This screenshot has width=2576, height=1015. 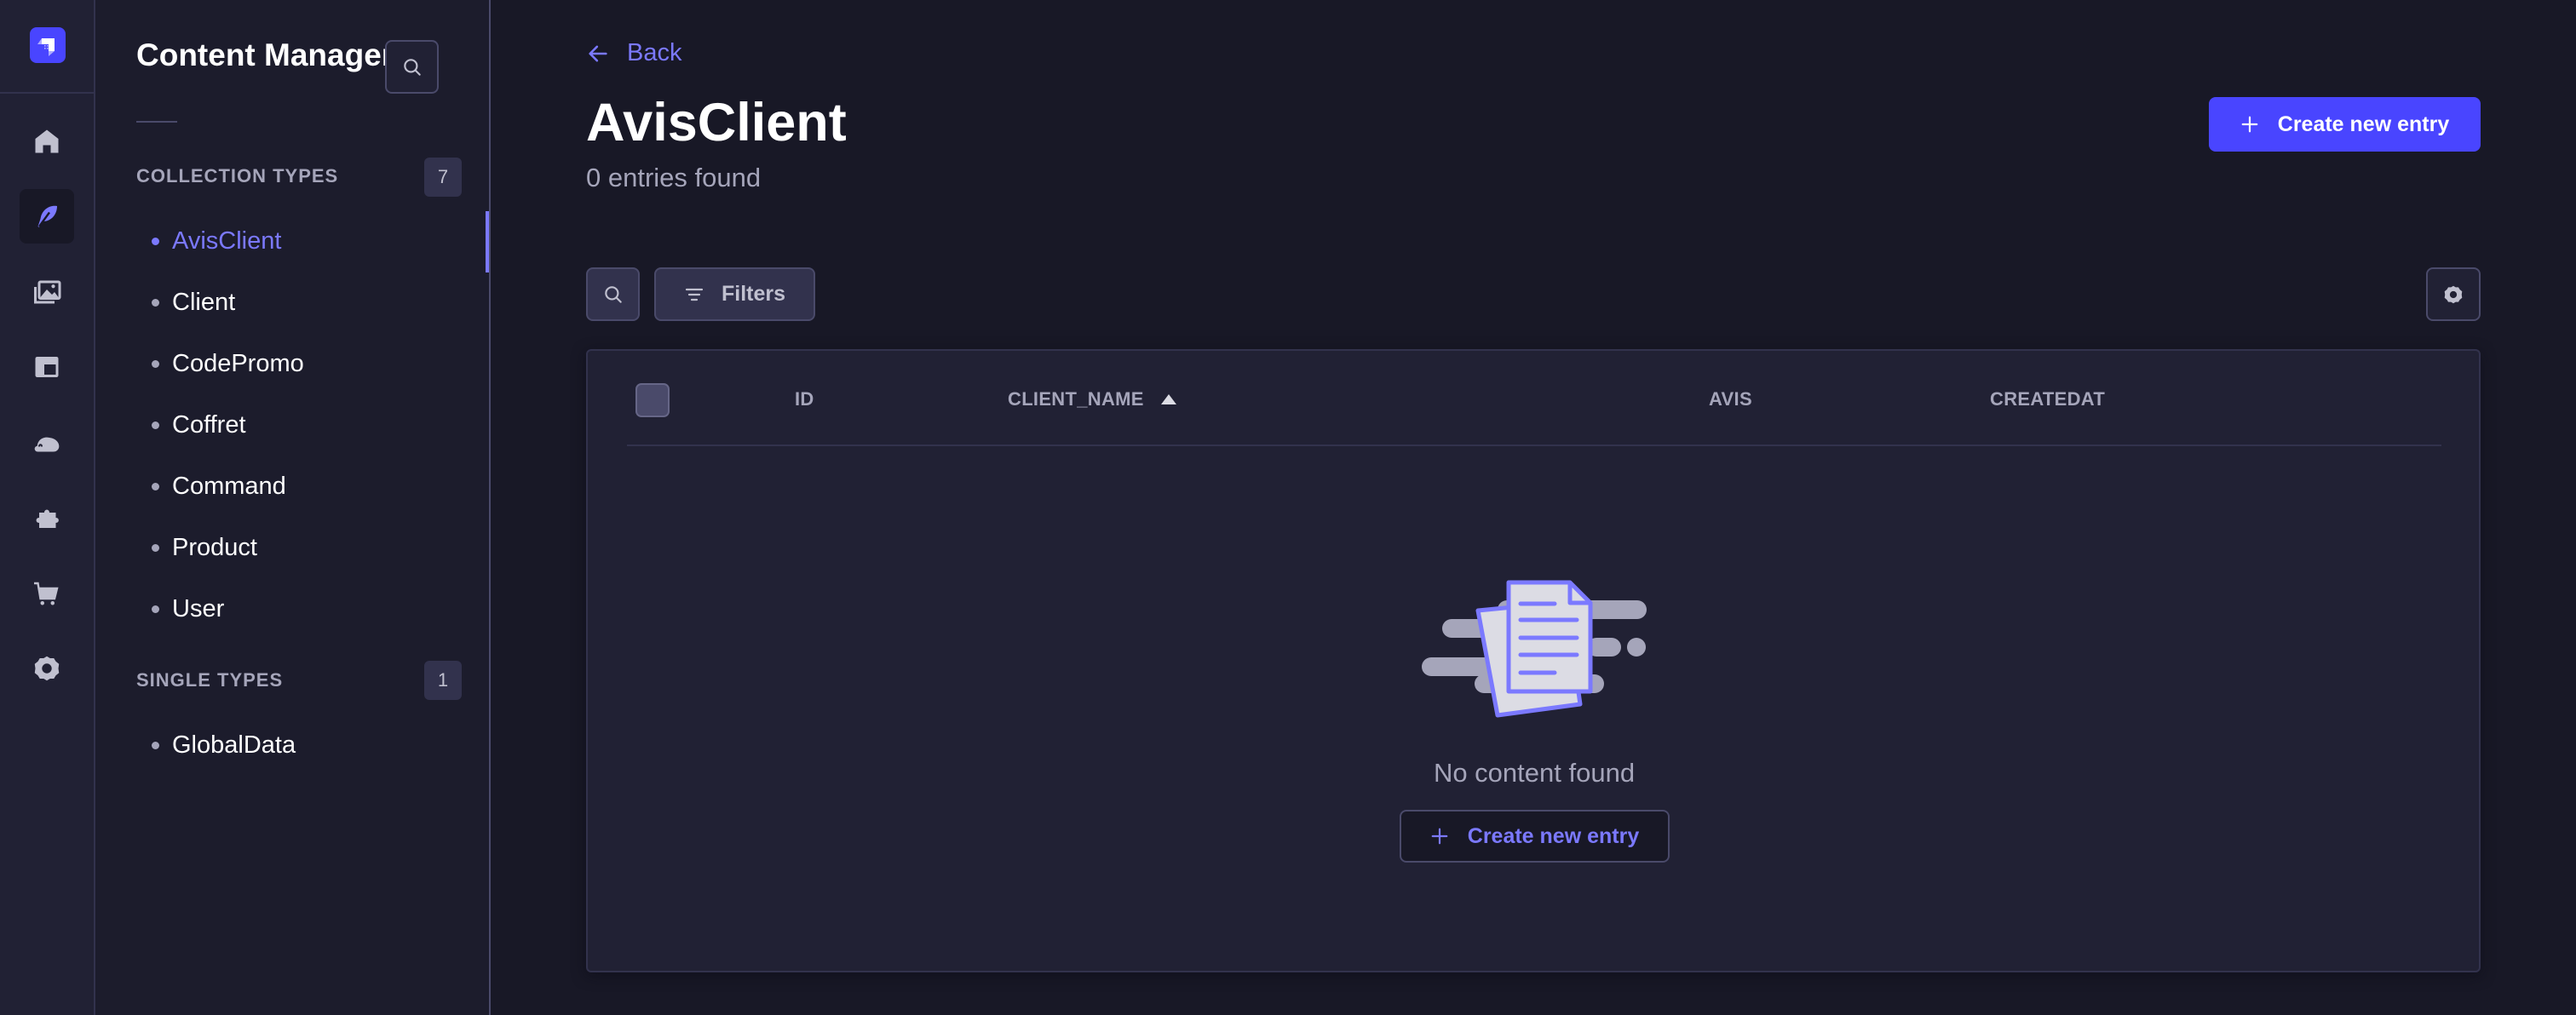 I want to click on empty-create-new-entry-button: Create new entry, so click(x=1535, y=836).